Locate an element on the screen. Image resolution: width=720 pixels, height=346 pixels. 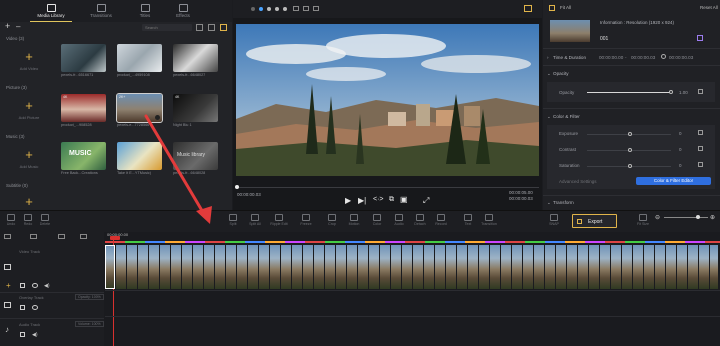
clip-thumbnail is located at coordinates (570, 31).